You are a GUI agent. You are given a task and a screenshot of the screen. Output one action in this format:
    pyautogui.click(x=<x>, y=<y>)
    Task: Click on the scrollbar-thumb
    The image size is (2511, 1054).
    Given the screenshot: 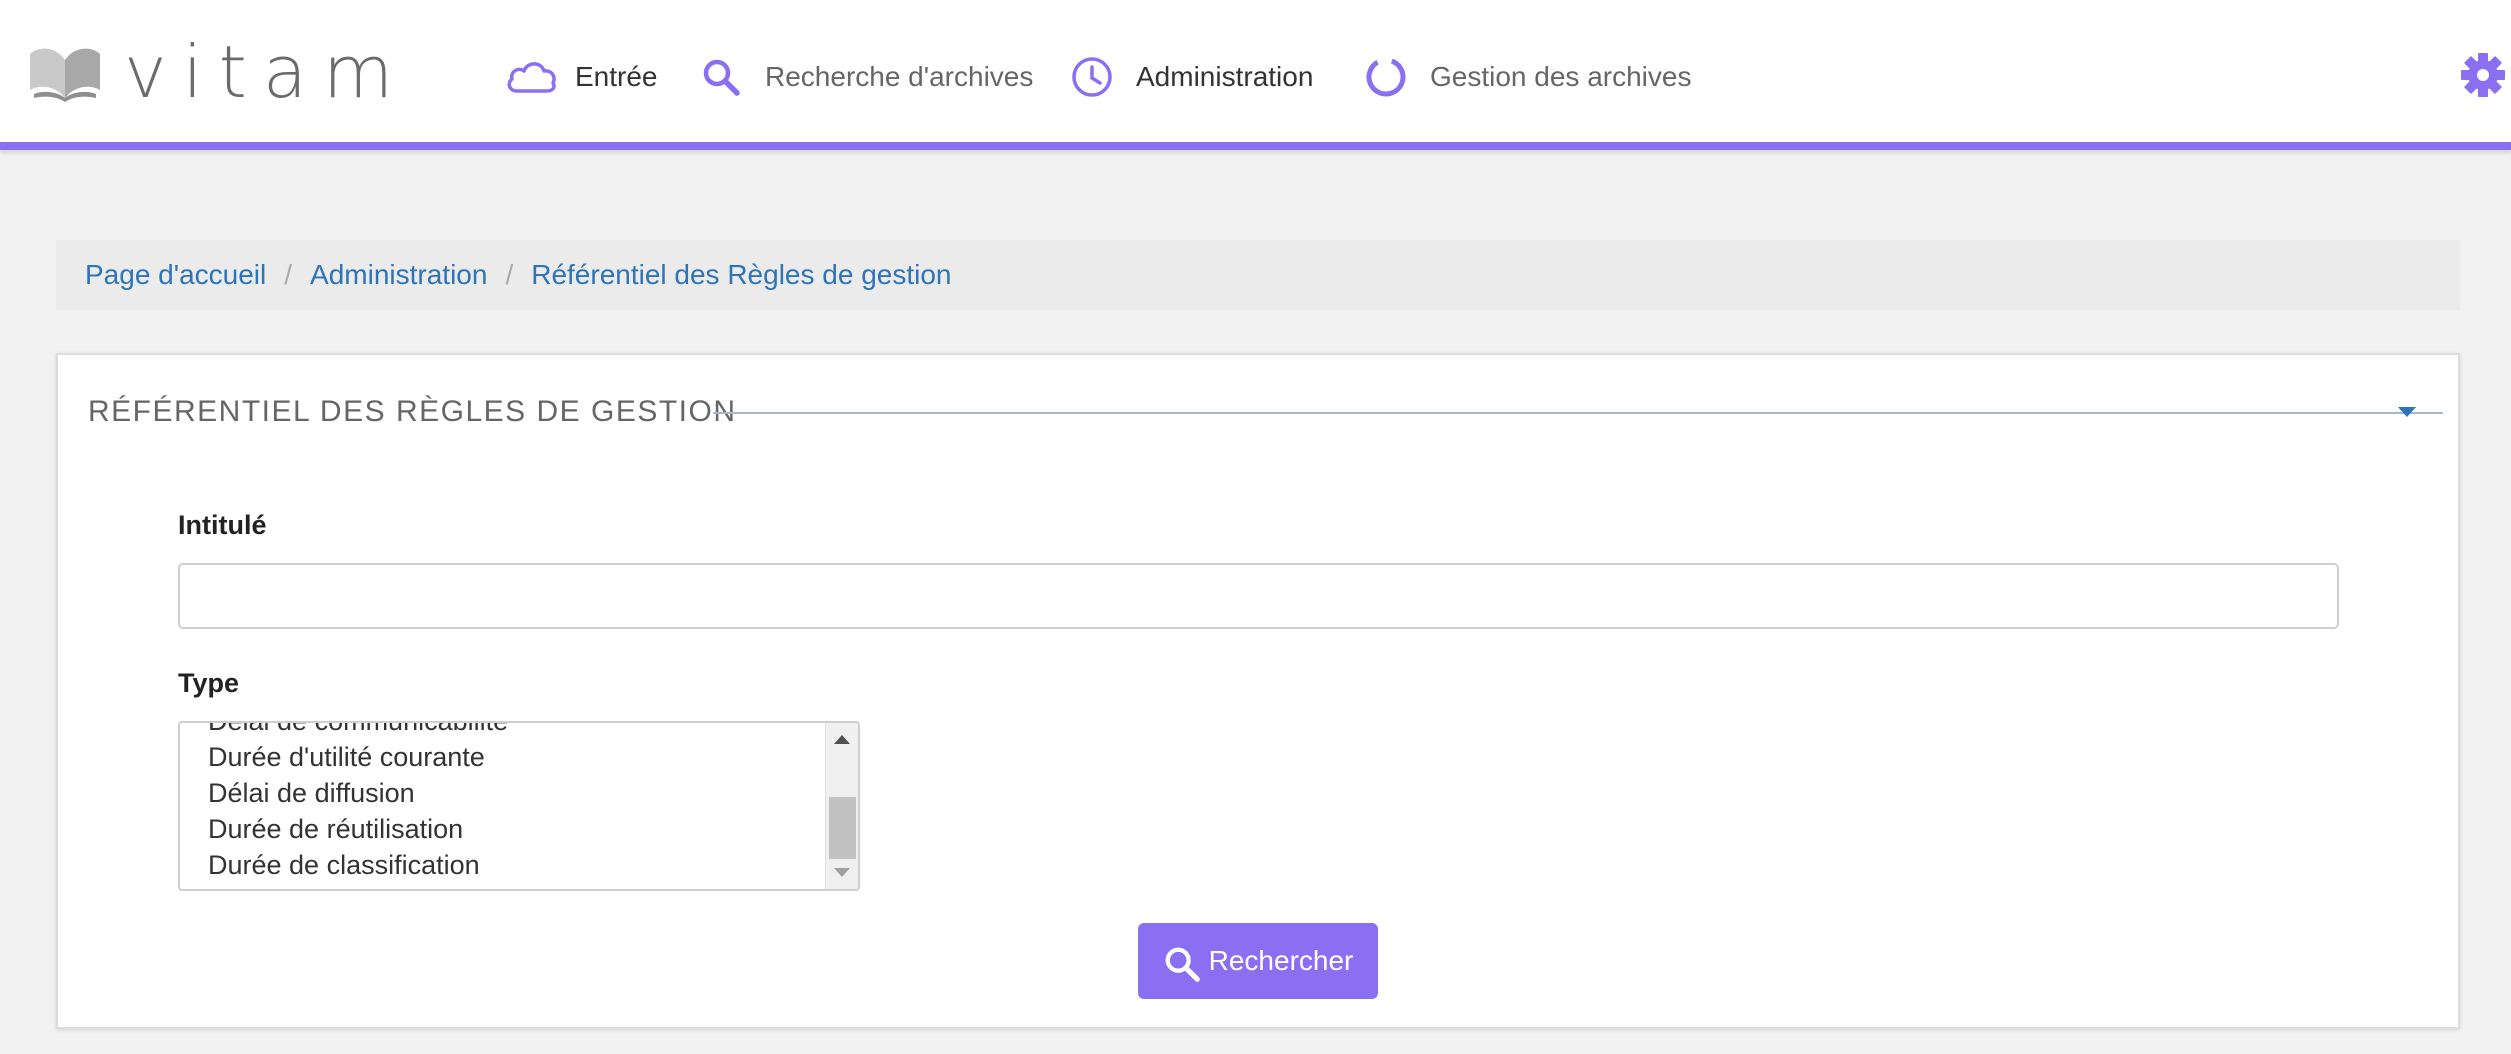 What is the action you would take?
    pyautogui.click(x=842, y=828)
    